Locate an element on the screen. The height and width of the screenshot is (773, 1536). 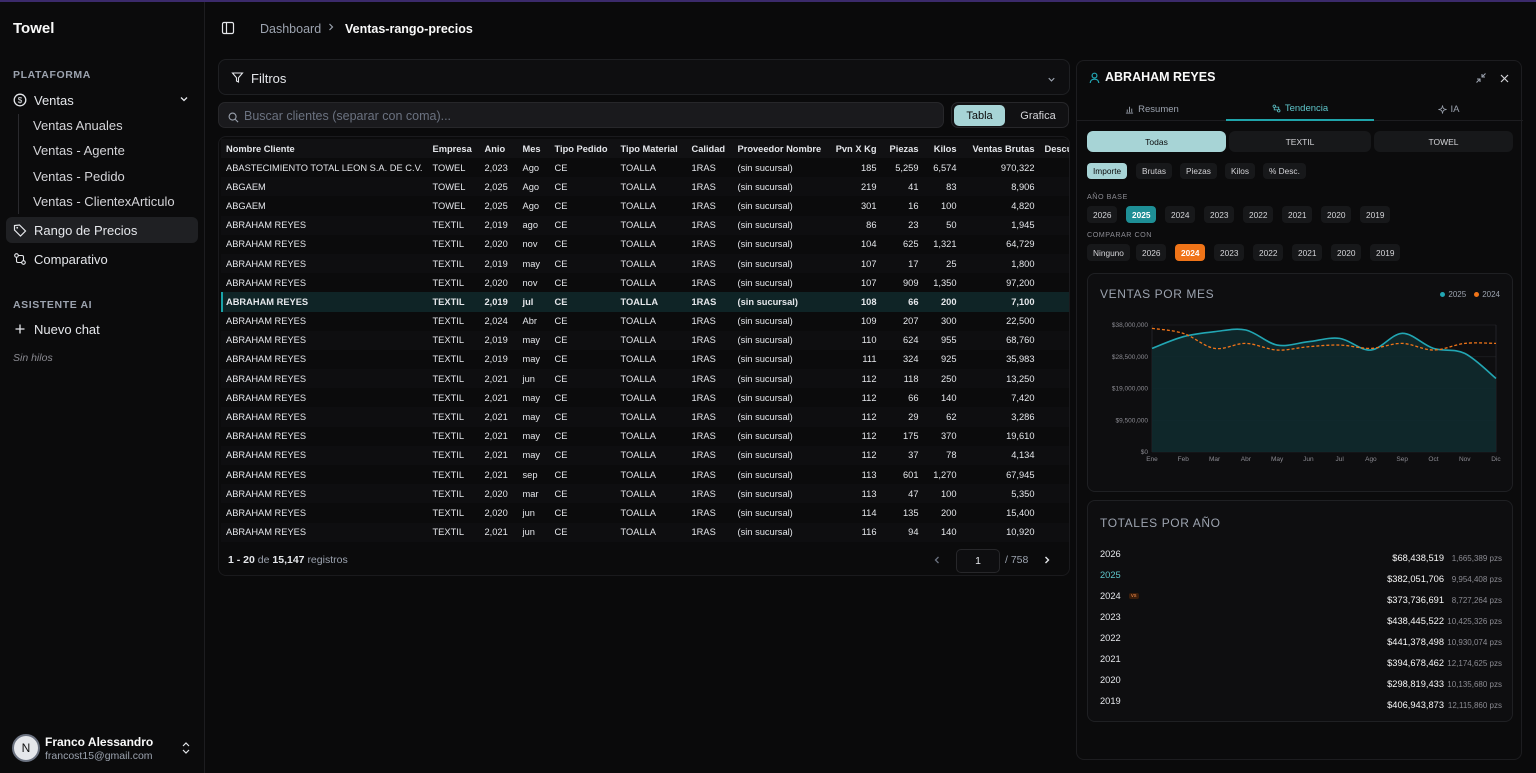
metric-piezas: Piezas is located at coordinates (1198, 171).